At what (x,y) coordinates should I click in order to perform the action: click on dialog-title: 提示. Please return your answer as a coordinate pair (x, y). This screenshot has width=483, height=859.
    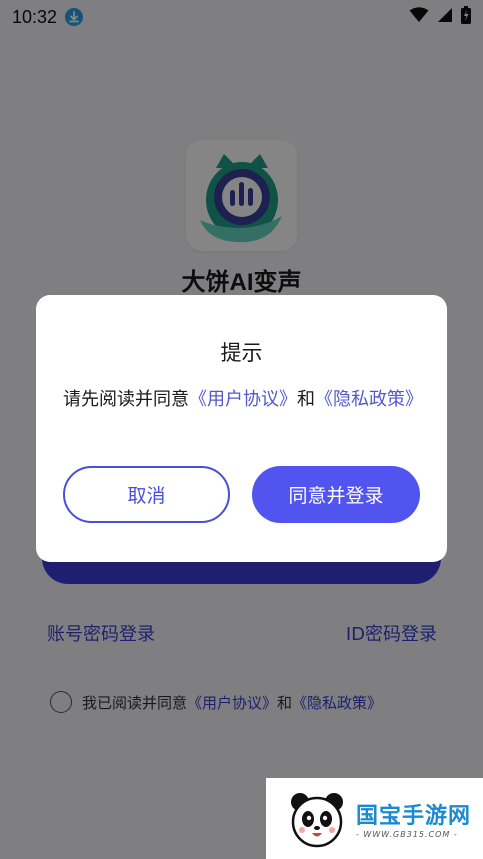
    Looking at the image, I should click on (241, 353).